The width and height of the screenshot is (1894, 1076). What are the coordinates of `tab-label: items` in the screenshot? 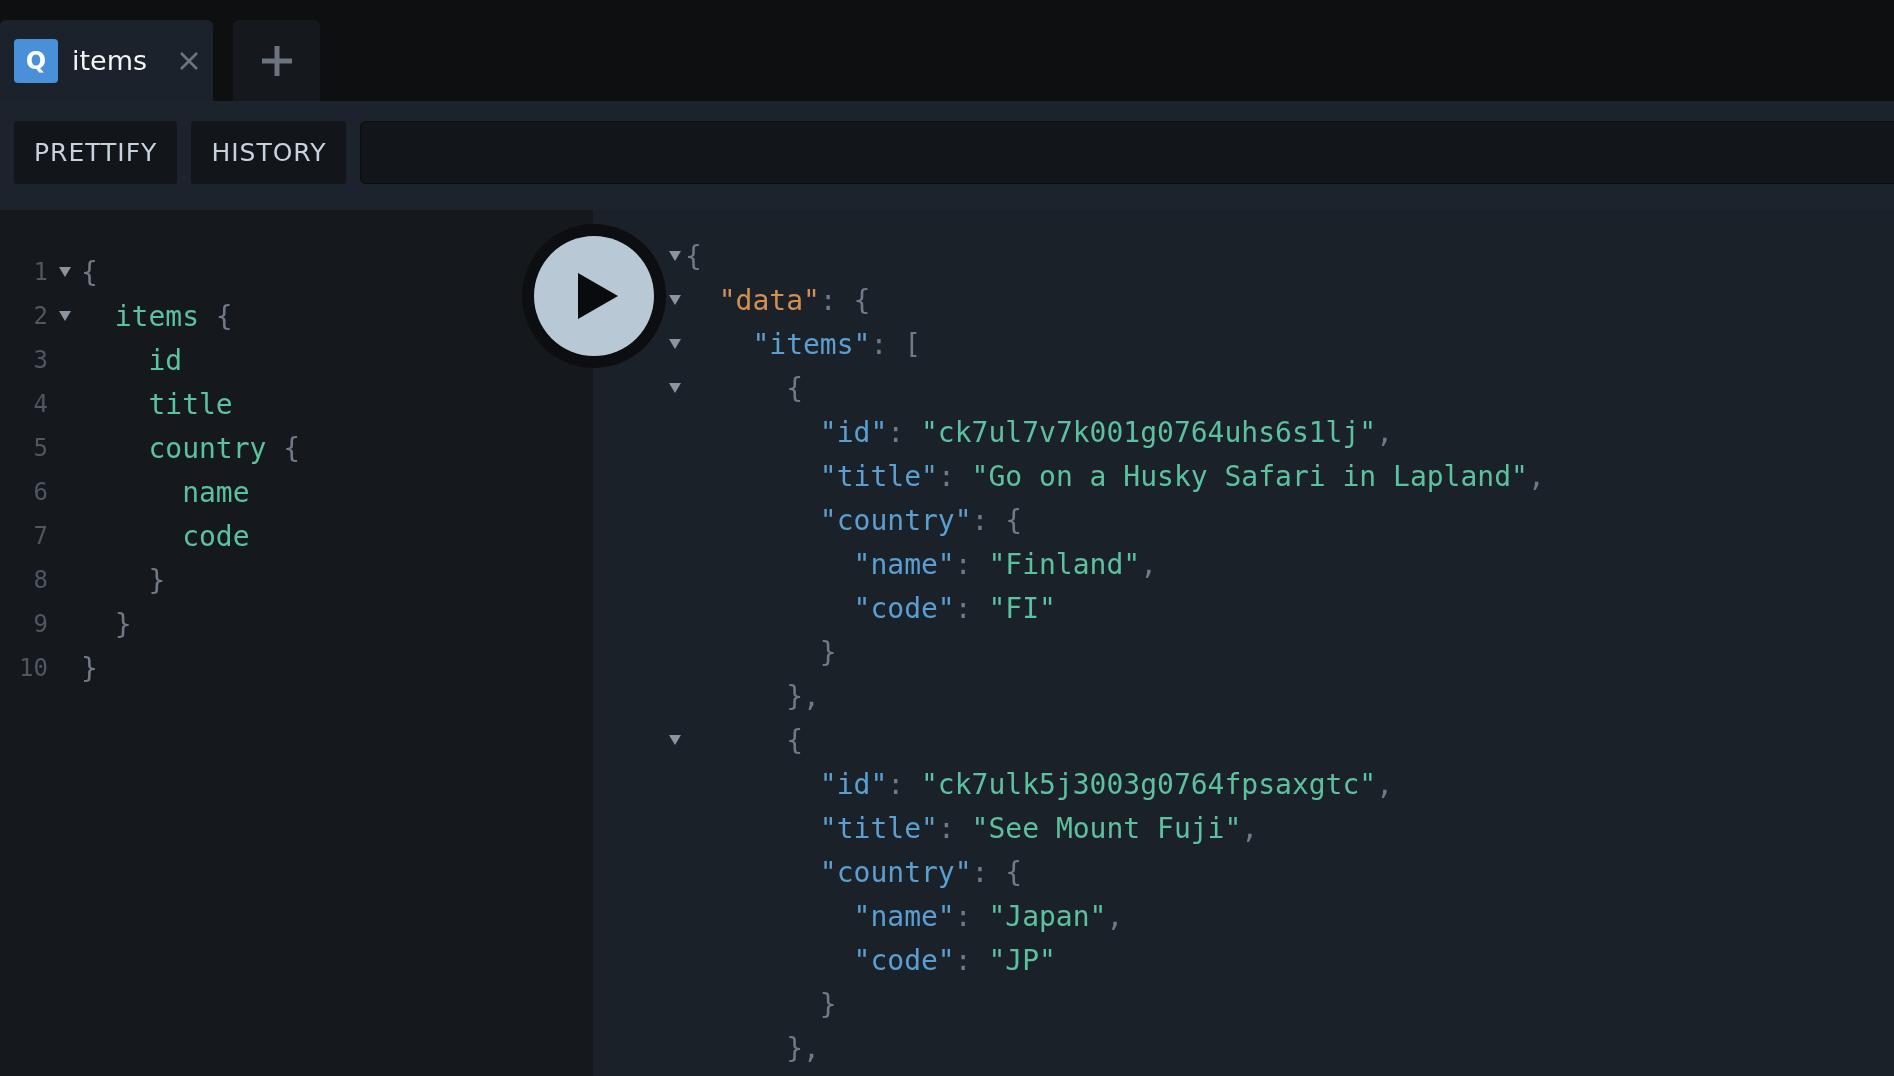 It's located at (110, 60).